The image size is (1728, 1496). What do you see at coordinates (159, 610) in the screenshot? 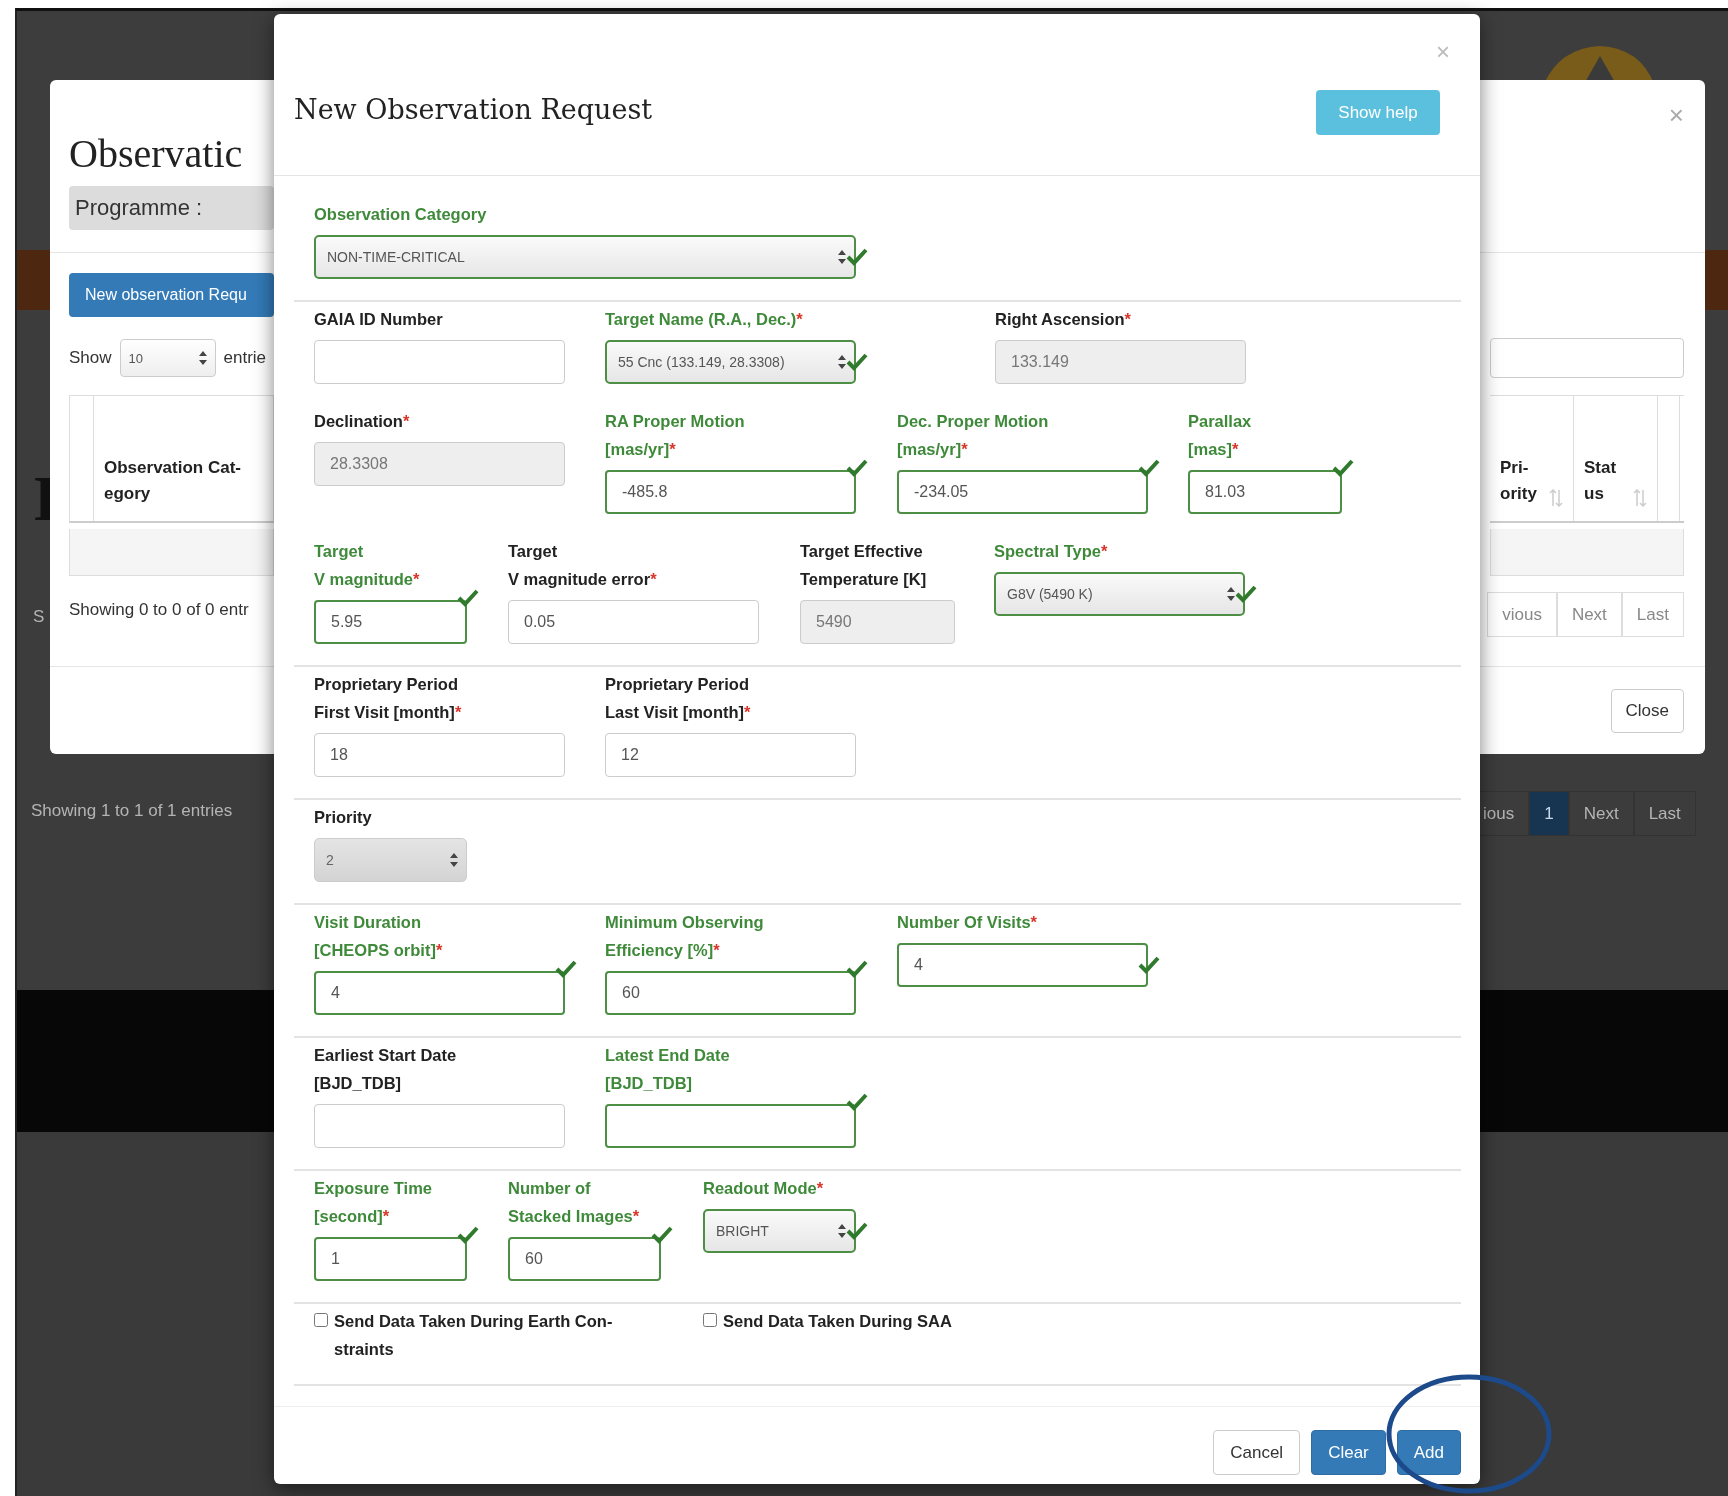
I see `table-info: Showing 0 to 0 of 0 entr` at bounding box center [159, 610].